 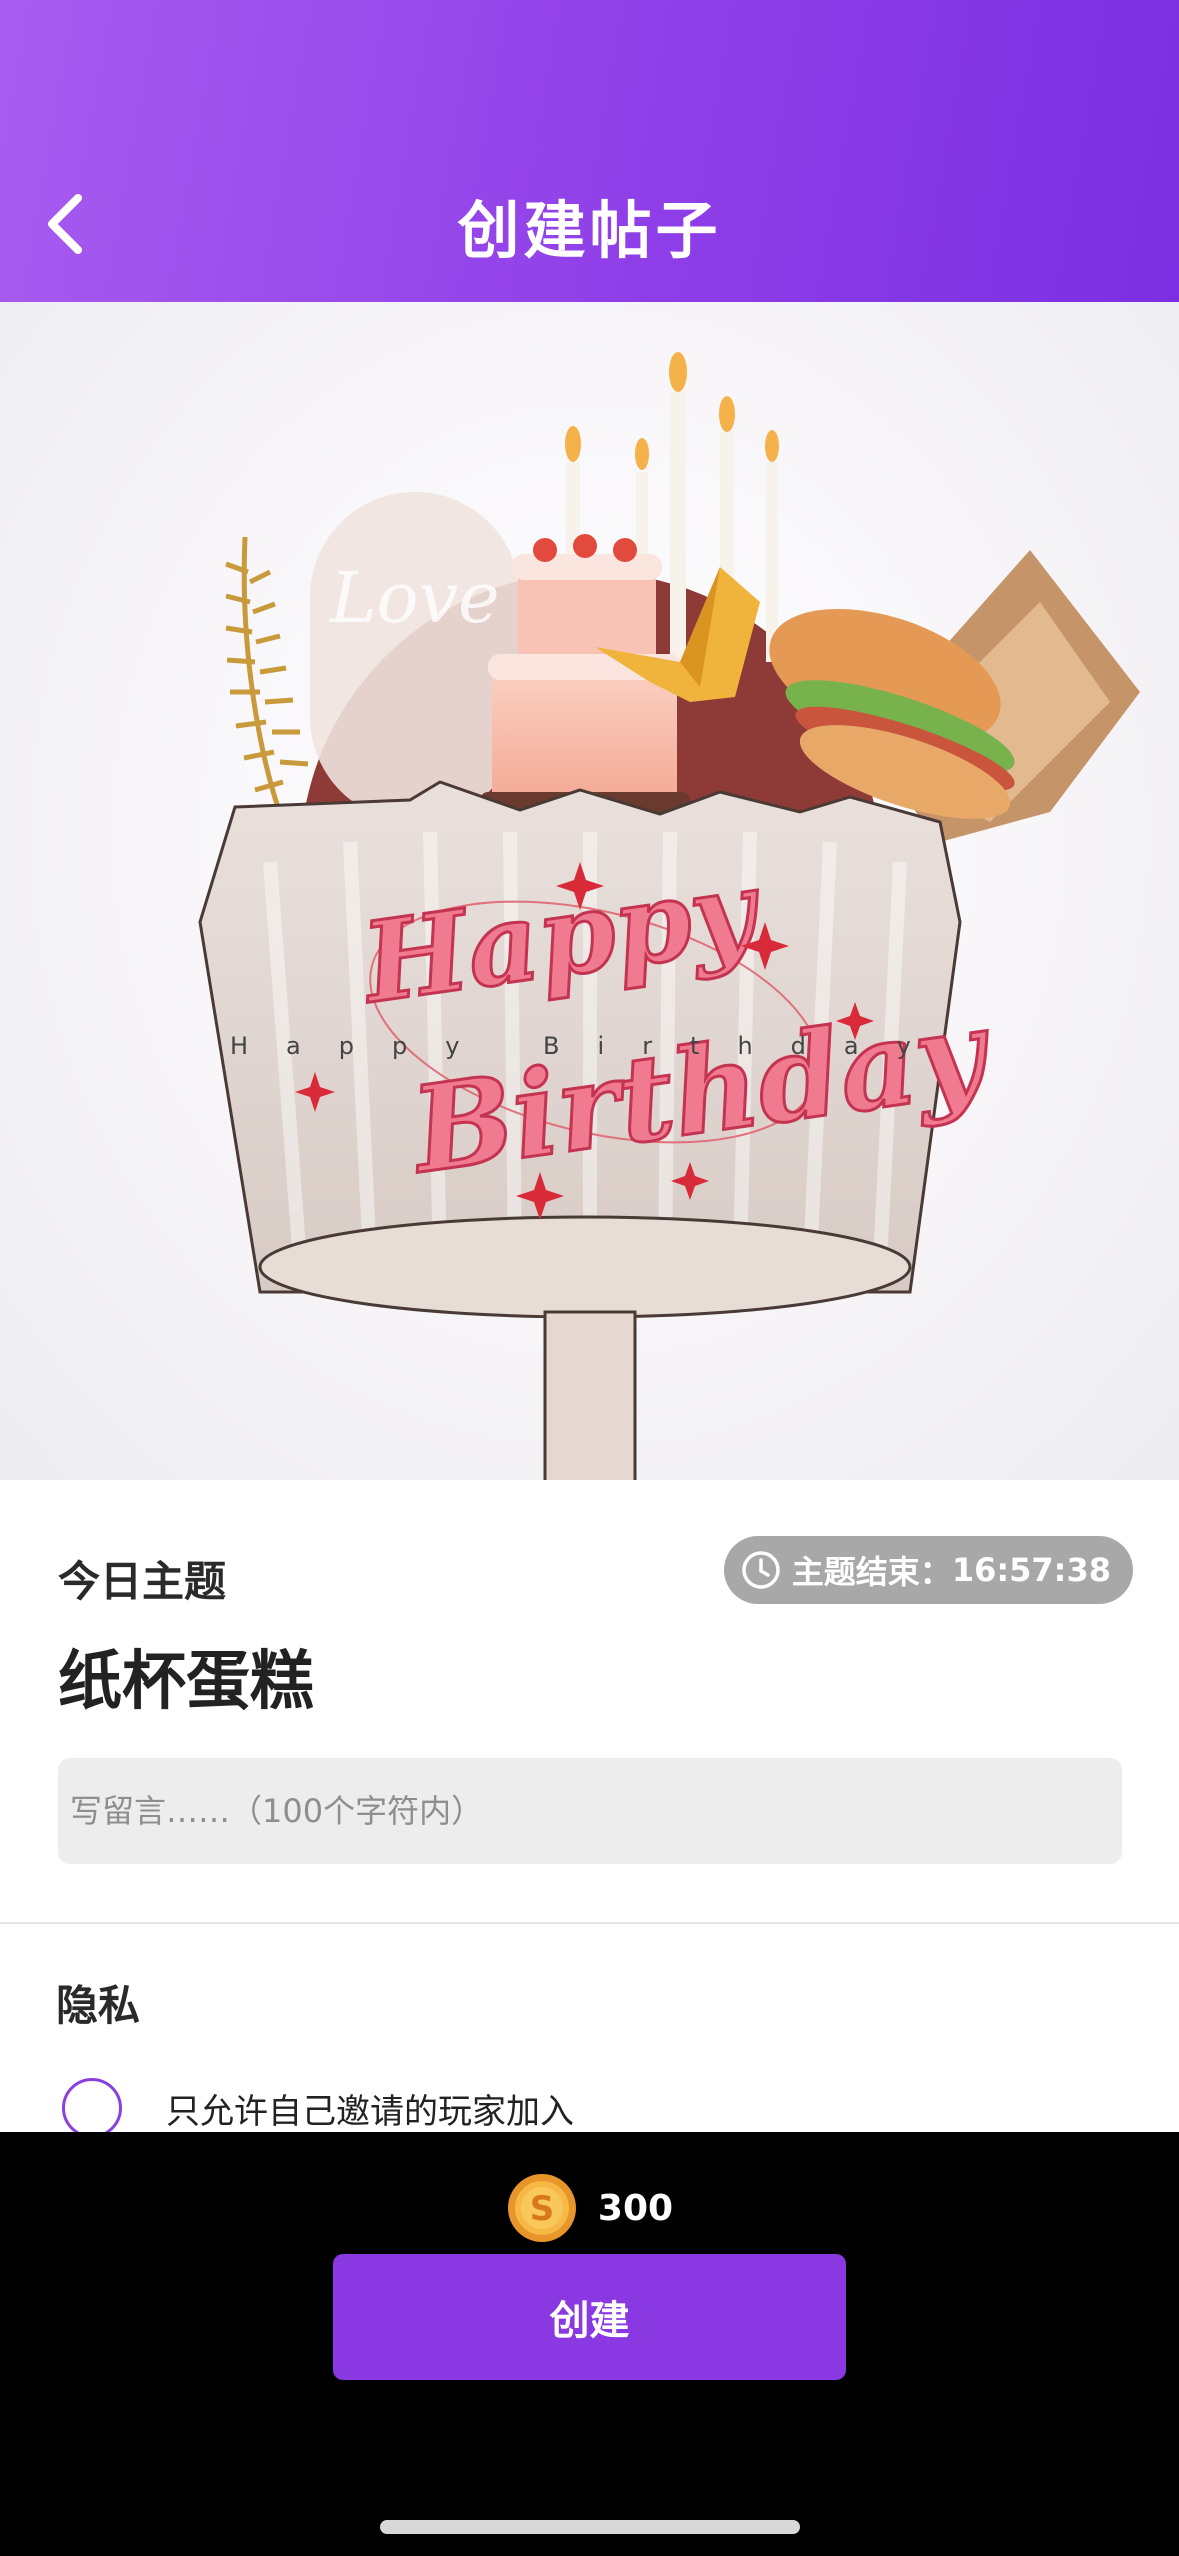 I want to click on top-bar: 创建帖子, so click(x=589, y=151).